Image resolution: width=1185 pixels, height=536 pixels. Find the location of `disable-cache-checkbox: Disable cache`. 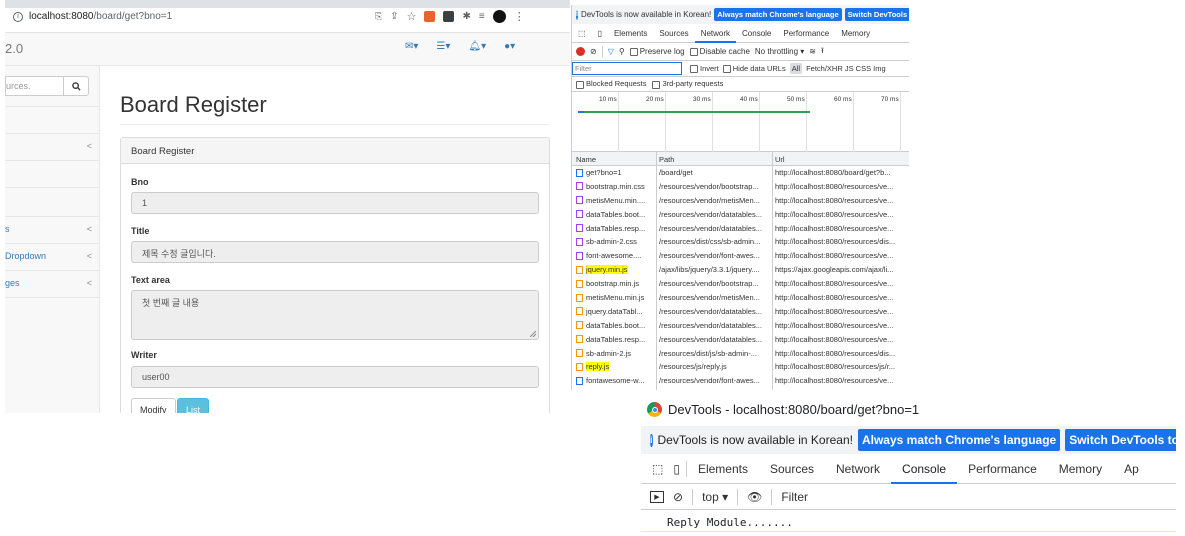

disable-cache-checkbox: Disable cache is located at coordinates (719, 51).